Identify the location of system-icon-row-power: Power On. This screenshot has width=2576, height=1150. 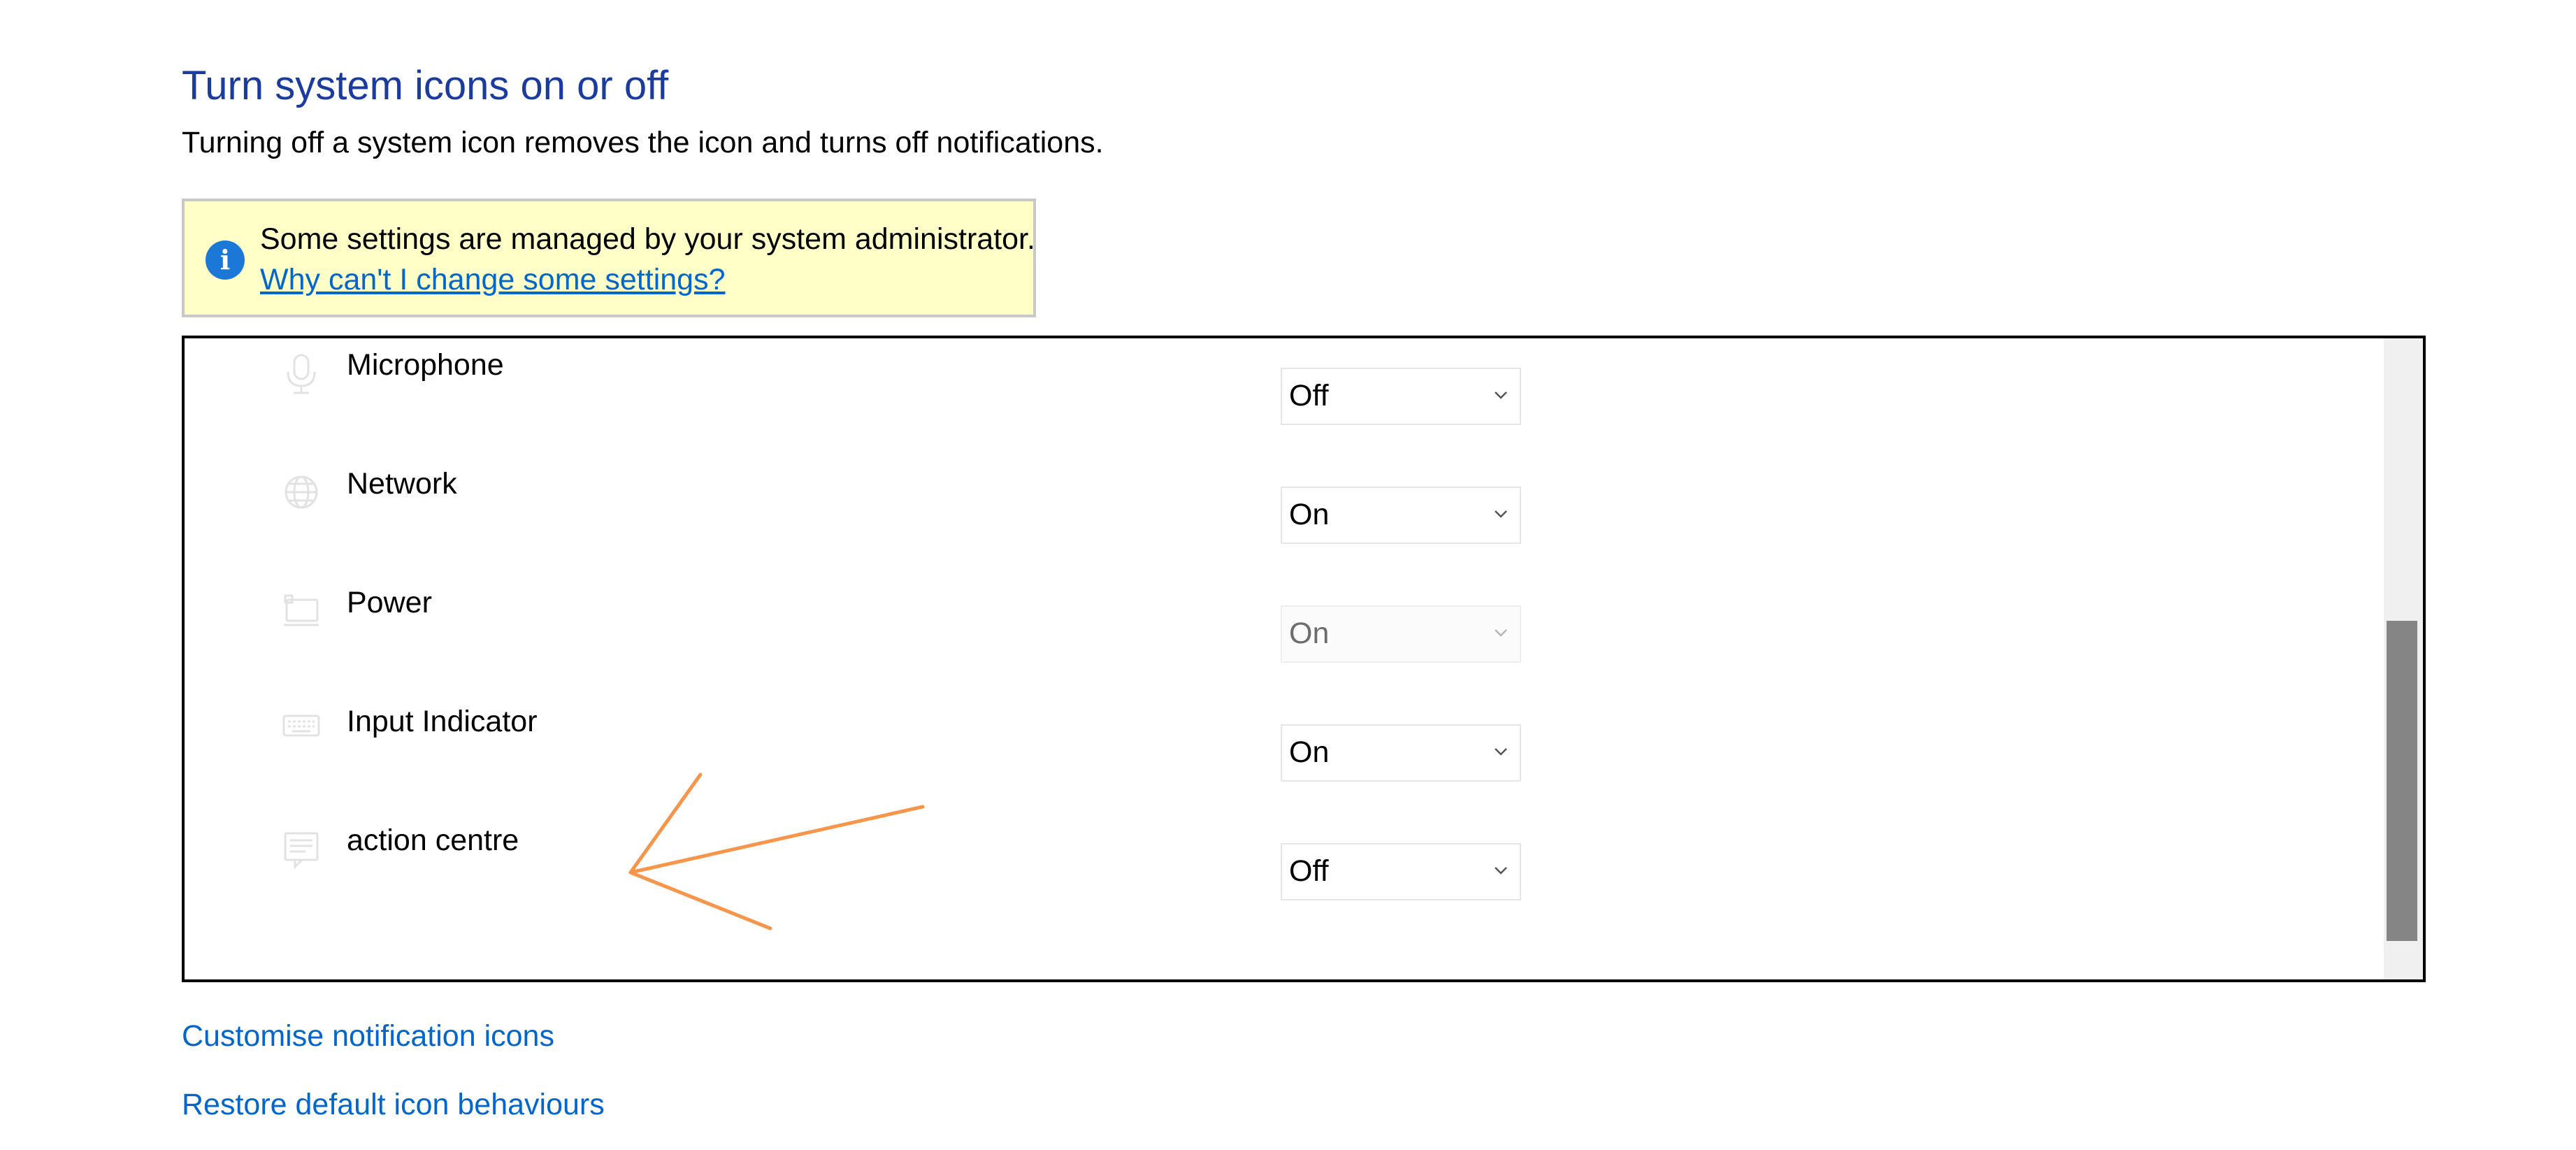
(1282, 645).